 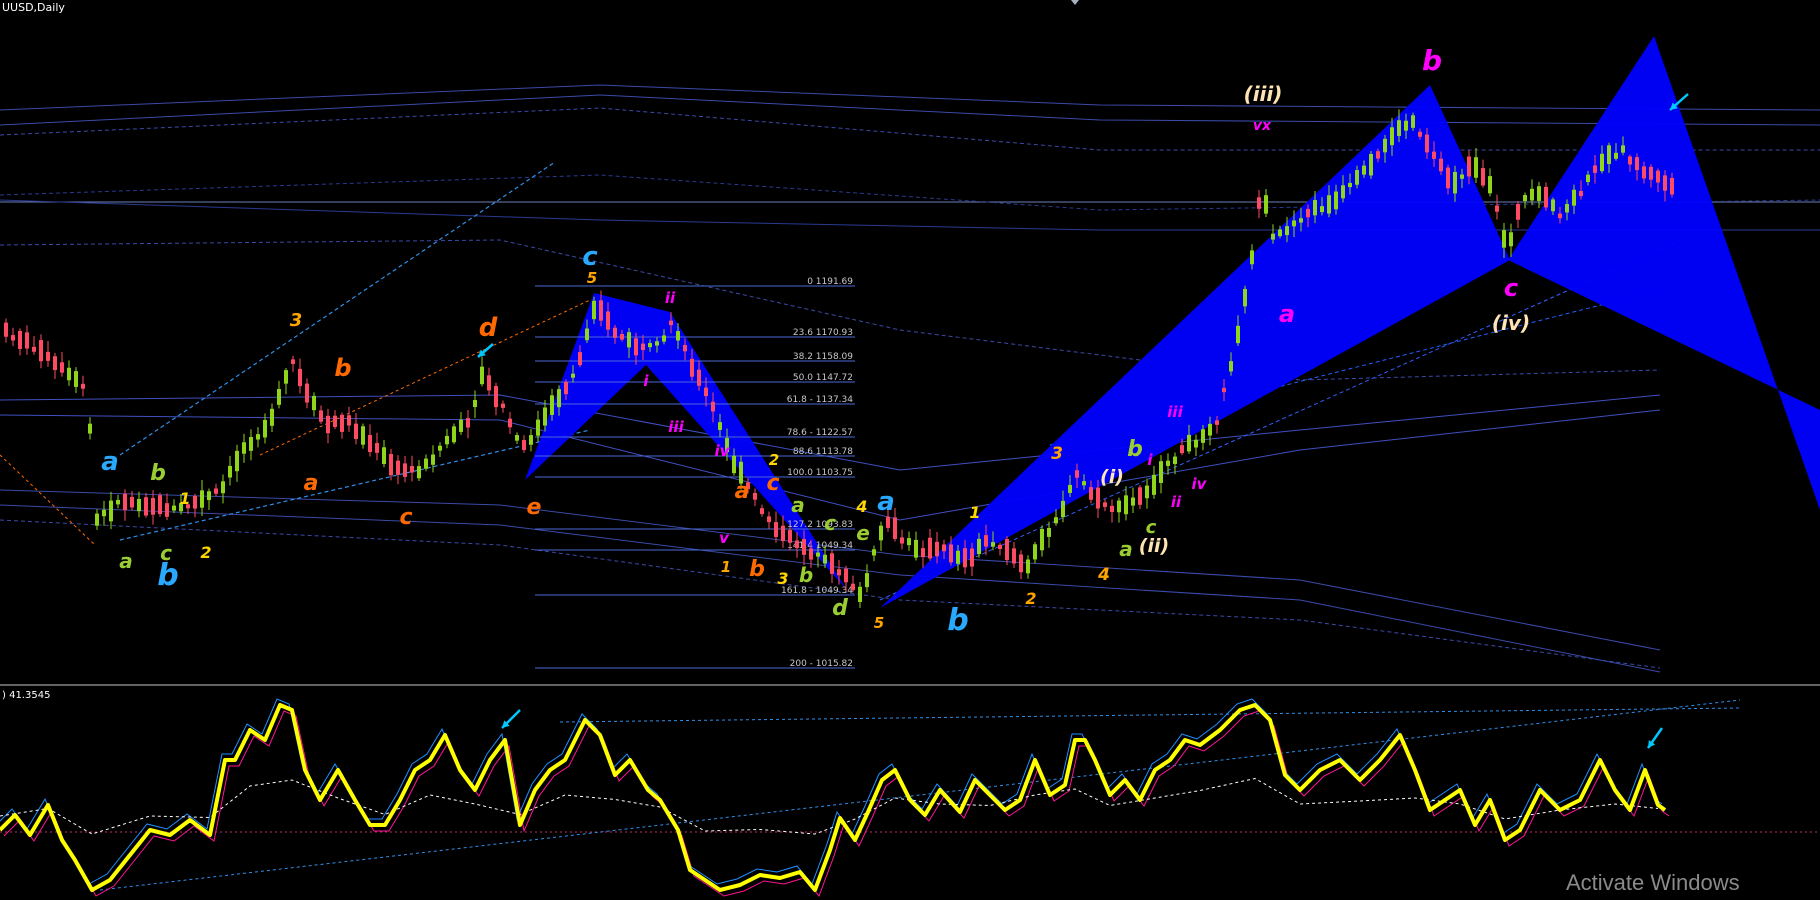 What do you see at coordinates (772, 483) in the screenshot?
I see `wave-label: c` at bounding box center [772, 483].